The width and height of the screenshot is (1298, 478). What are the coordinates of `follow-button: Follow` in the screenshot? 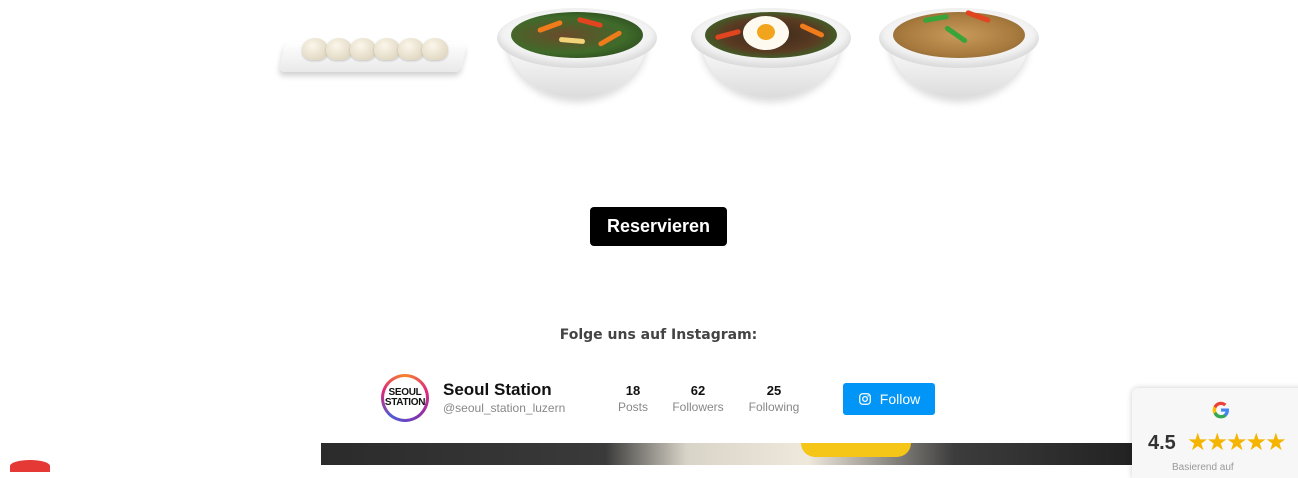 It's located at (889, 399).